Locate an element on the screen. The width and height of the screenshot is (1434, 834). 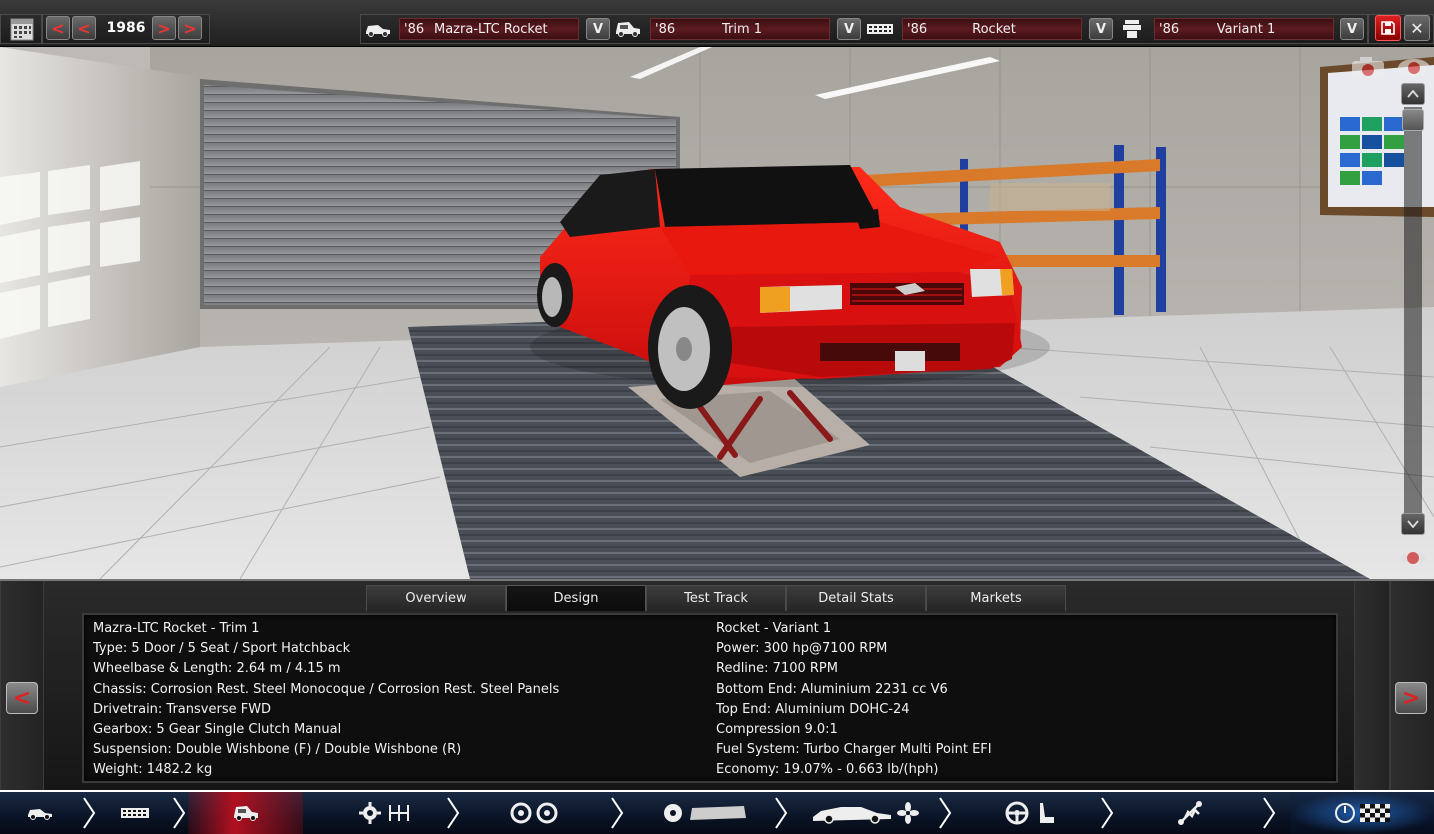
step-aero-cooling is located at coordinates (865, 813).